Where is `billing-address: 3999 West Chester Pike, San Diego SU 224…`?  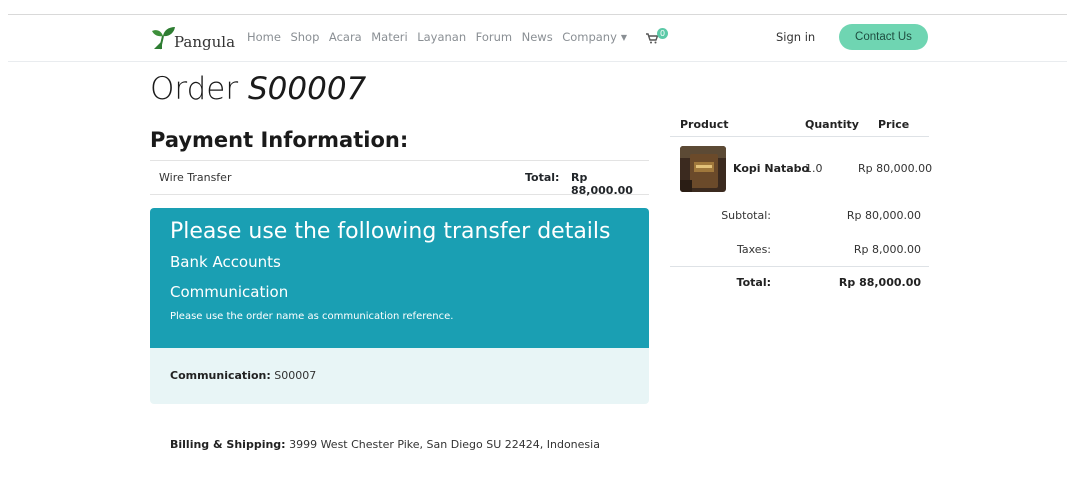 billing-address: 3999 West Chester Pike, San Diego SU 224… is located at coordinates (444, 444).